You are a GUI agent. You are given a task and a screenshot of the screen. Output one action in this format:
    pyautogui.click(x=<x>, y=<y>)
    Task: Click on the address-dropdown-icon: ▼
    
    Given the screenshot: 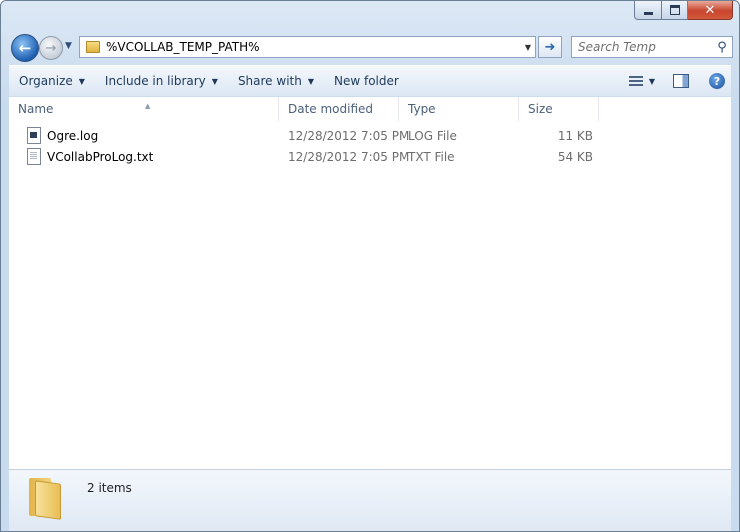 What is the action you would take?
    pyautogui.click(x=528, y=47)
    